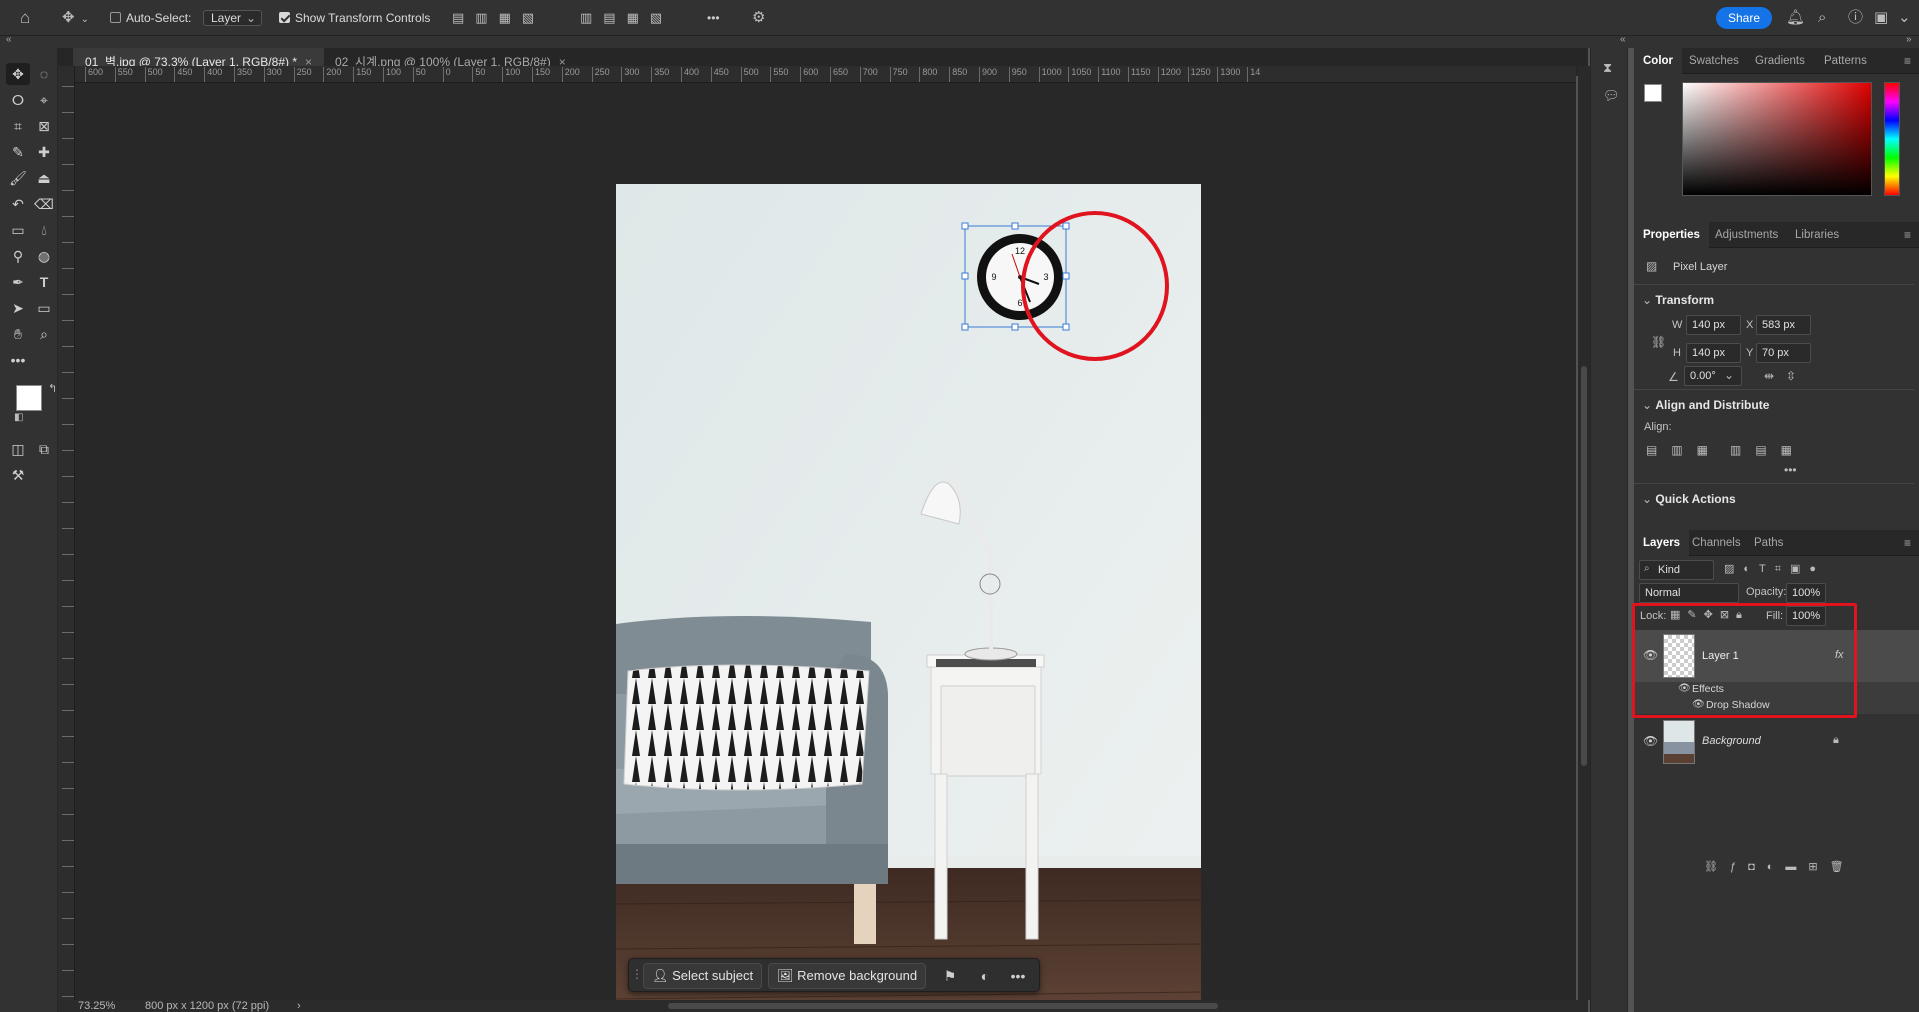  Describe the element at coordinates (233, 18) in the screenshot. I see `auto-select-target-dropdown: Layer` at that location.